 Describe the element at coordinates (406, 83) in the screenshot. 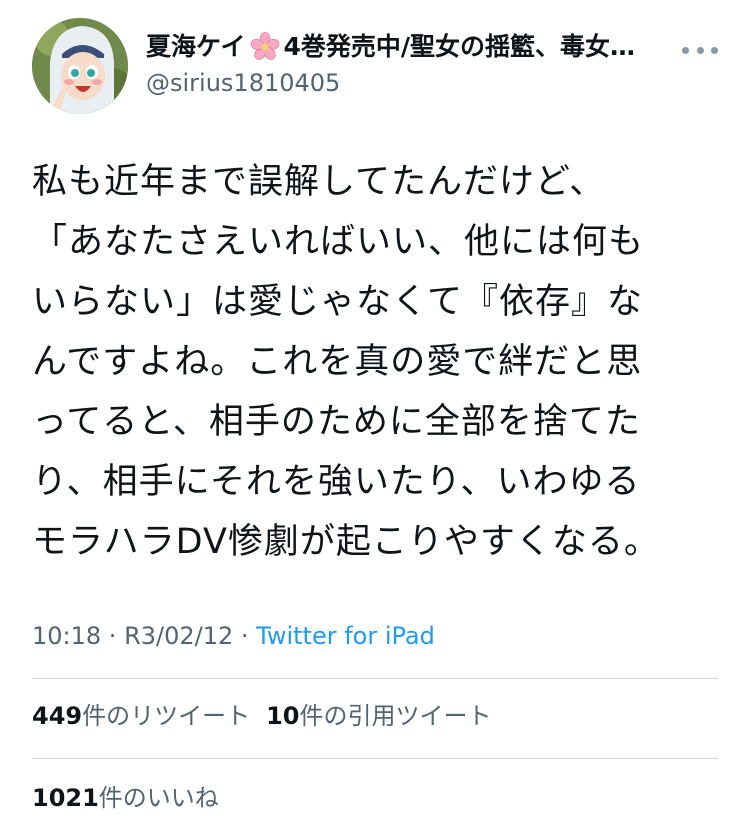

I see `user-handle: @sirius1810405` at that location.